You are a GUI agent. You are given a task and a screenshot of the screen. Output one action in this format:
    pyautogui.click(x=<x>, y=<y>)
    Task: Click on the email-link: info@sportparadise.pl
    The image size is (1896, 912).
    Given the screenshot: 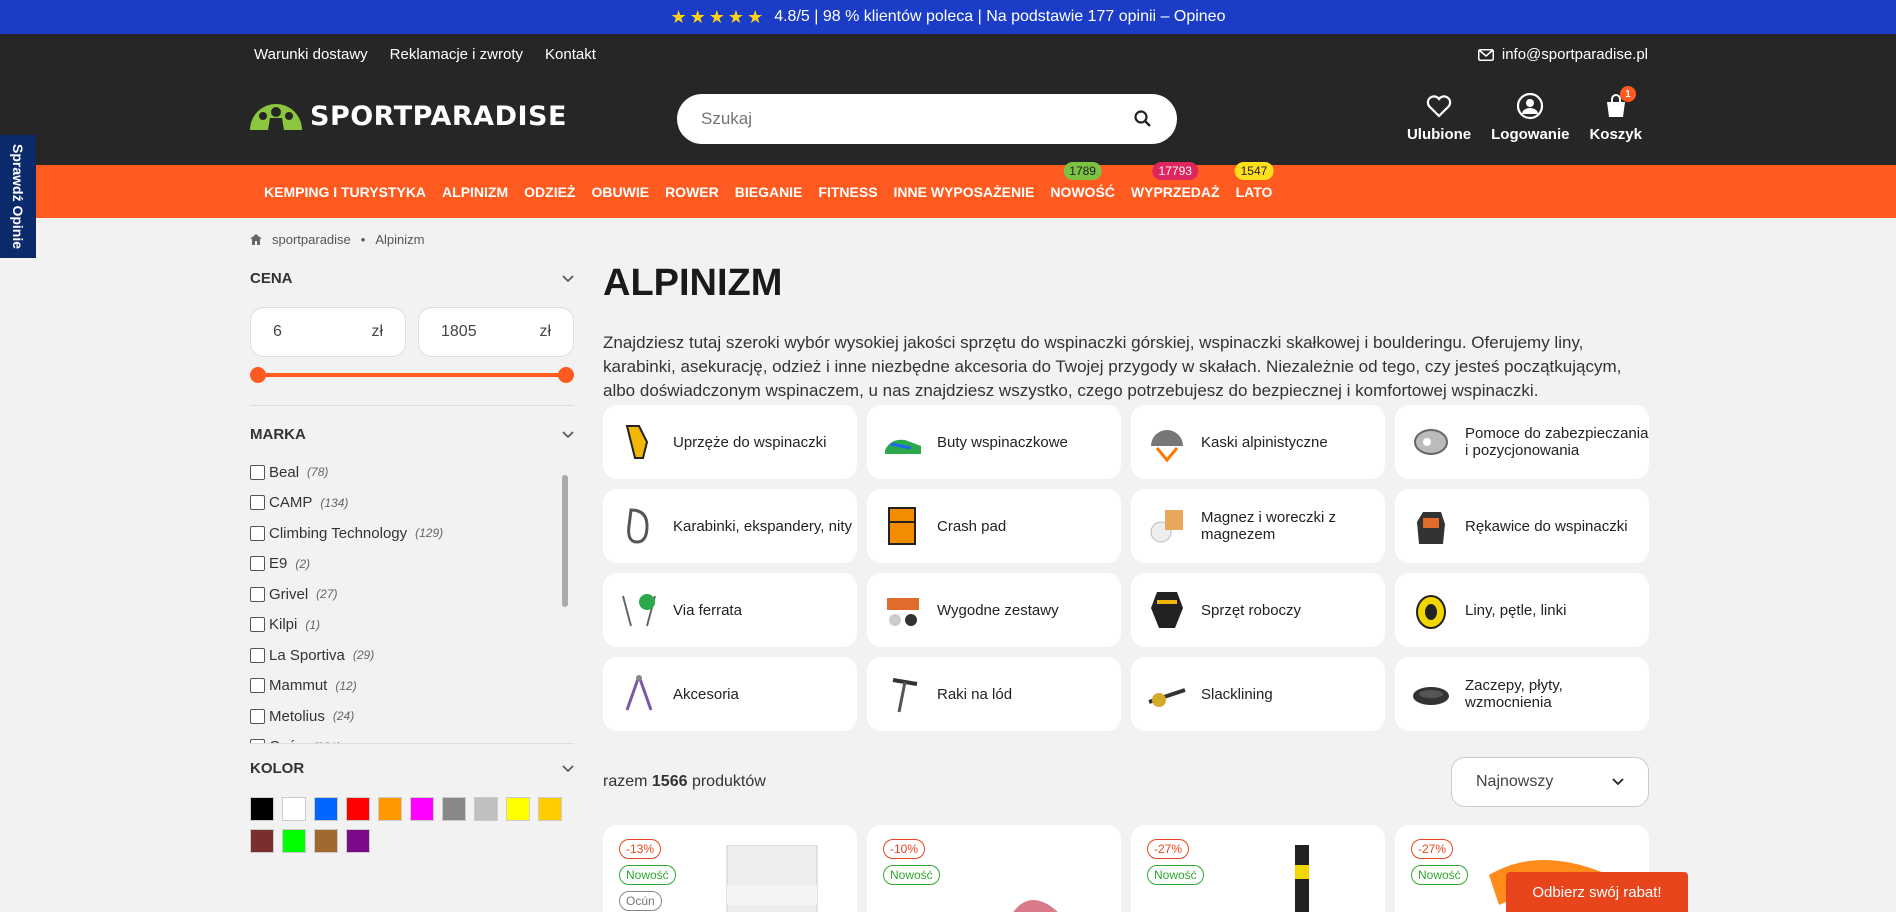 What is the action you would take?
    pyautogui.click(x=1562, y=54)
    